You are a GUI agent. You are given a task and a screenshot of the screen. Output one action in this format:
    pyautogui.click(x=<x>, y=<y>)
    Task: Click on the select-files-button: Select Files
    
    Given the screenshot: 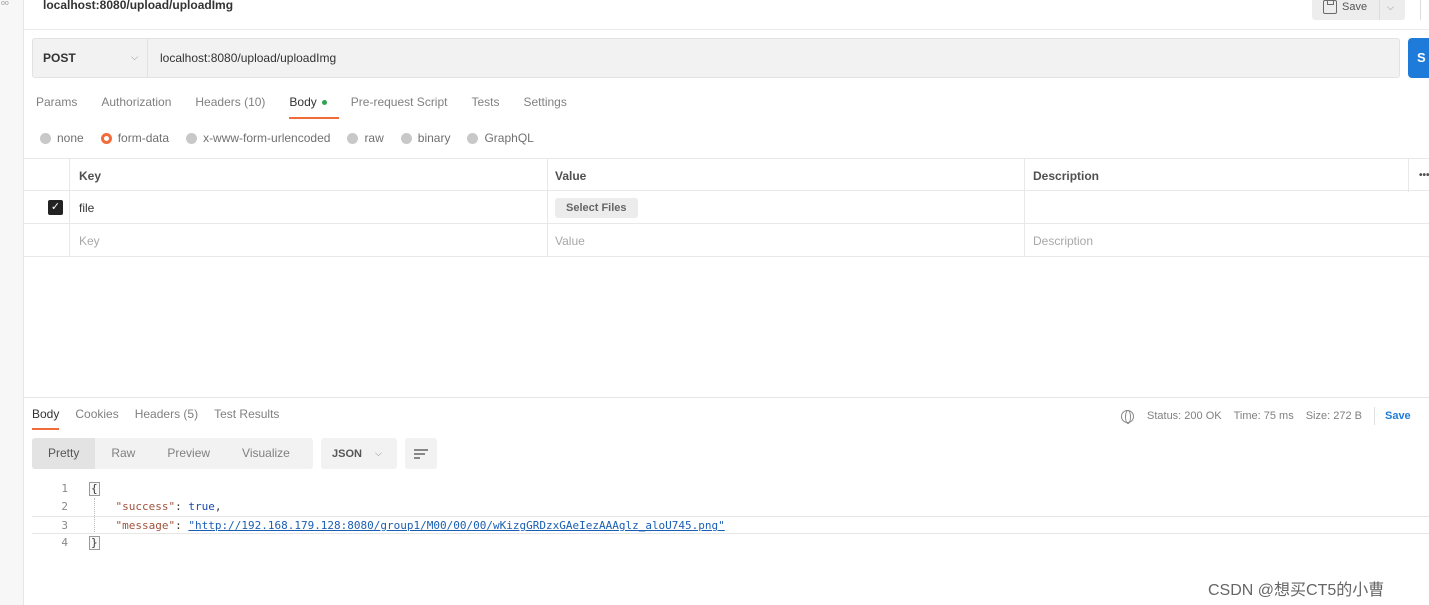 What is the action you would take?
    pyautogui.click(x=596, y=207)
    